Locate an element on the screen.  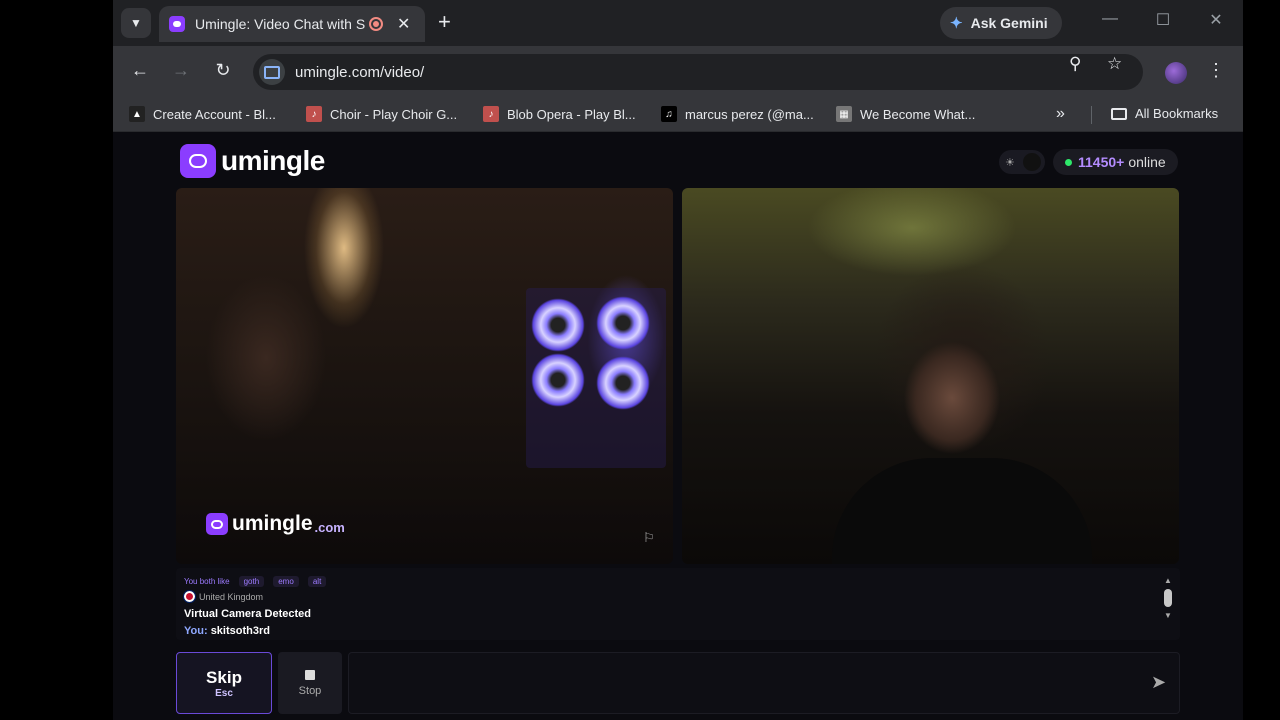
all-bookmarks-label: All Bookmarks is located at coordinates (1177, 113).